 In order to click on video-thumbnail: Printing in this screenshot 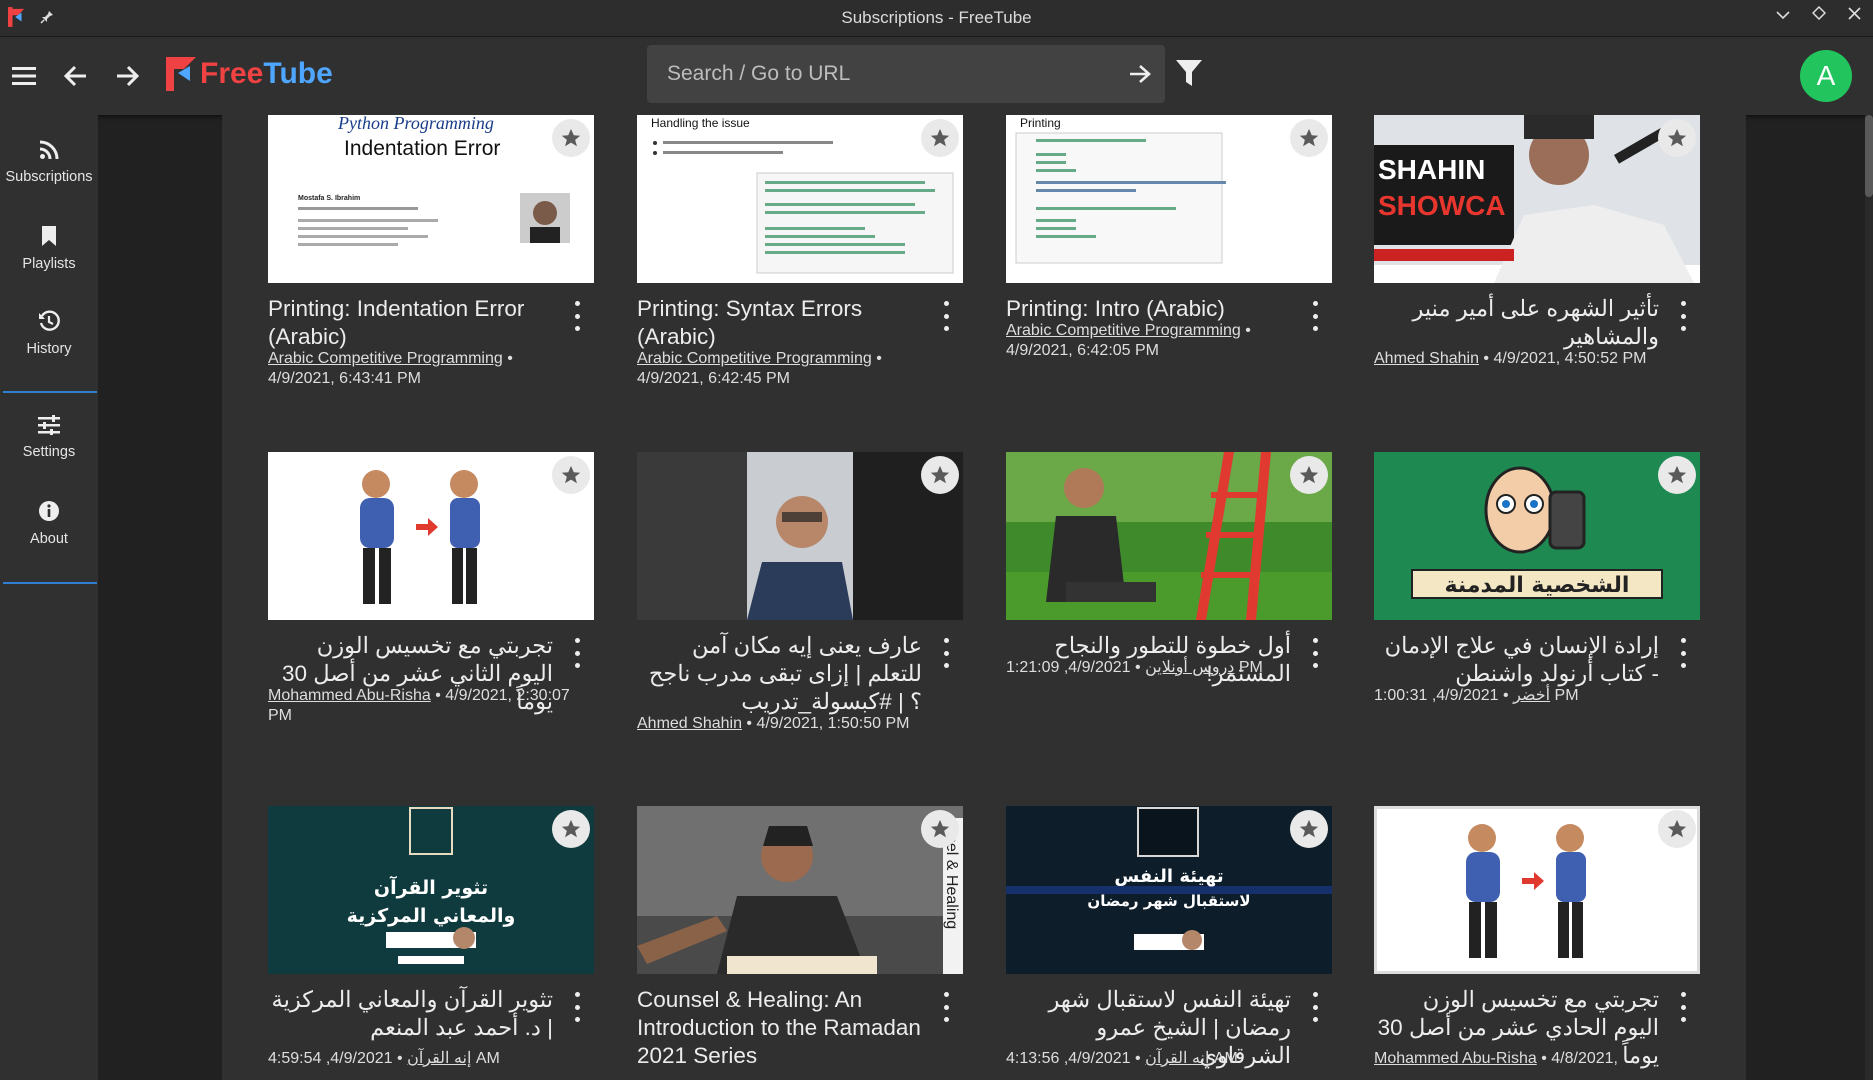, I will do `click(1169, 199)`.